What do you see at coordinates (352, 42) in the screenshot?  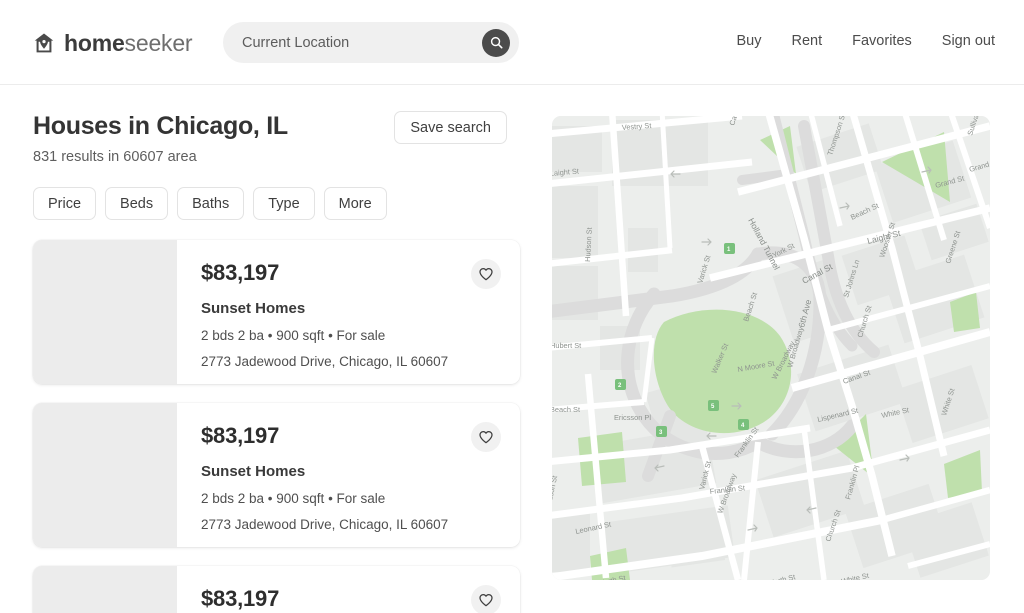 I see `search-input` at bounding box center [352, 42].